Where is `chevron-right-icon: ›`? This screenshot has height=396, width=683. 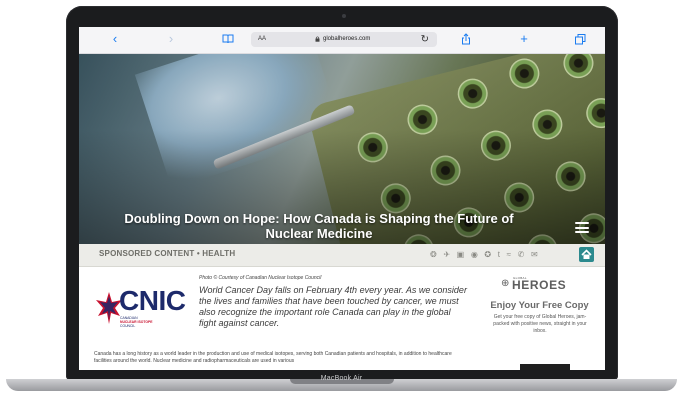 chevron-right-icon: › is located at coordinates (171, 39).